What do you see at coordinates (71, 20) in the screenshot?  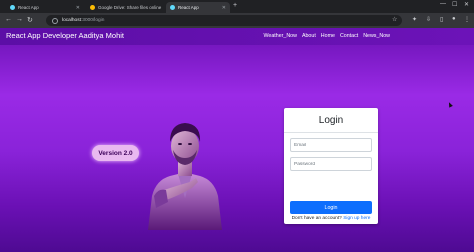 I see `url-host: localhost` at bounding box center [71, 20].